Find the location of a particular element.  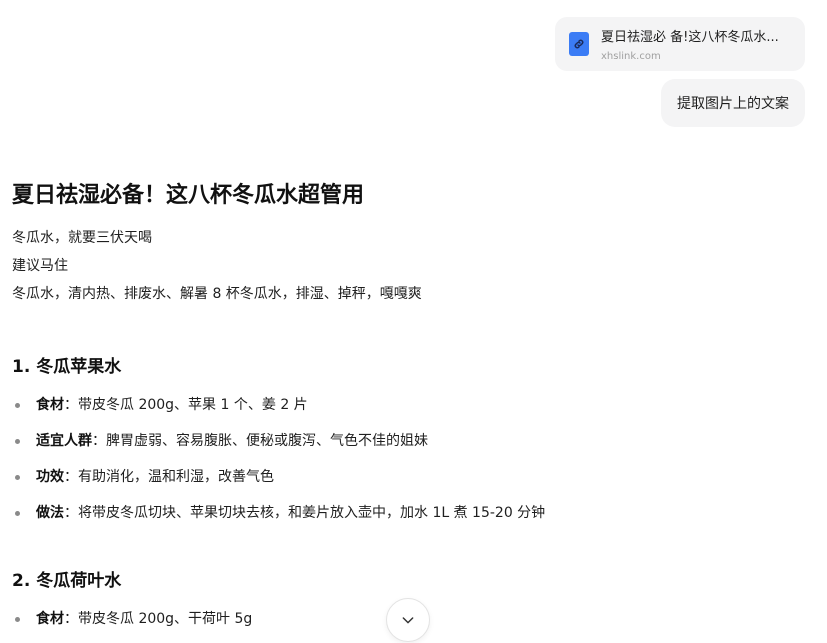

item-text: ：将带皮冬瓜切块、苹果切块去核，和姜片放入壶中，加水 1L 煮 15-20 分钟 is located at coordinates (305, 513).